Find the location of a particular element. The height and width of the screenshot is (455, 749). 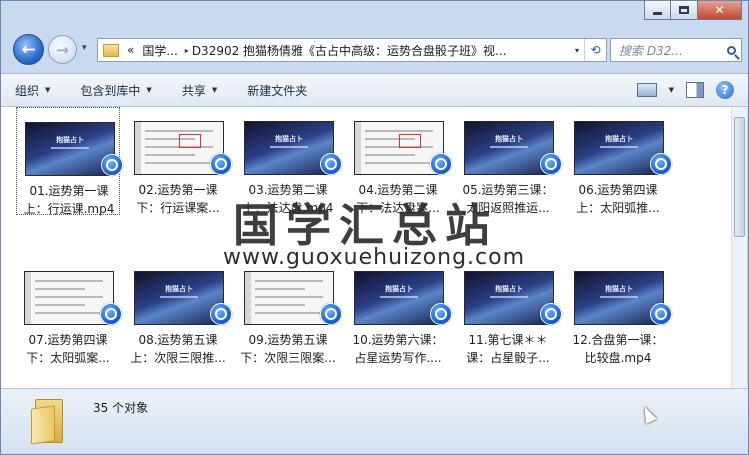

toolbar-right: ▼ ? is located at coordinates (685, 90).